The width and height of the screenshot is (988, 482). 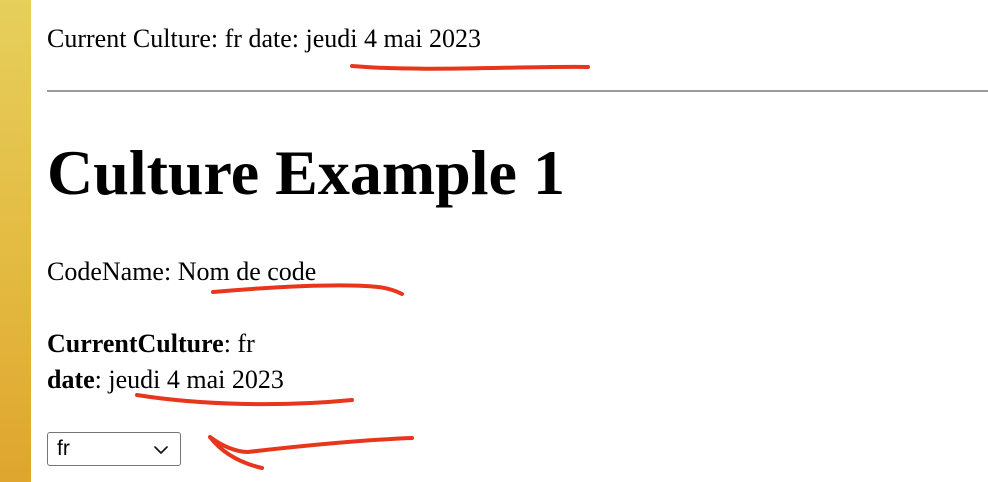 What do you see at coordinates (71, 379) in the screenshot?
I see `date-key: date` at bounding box center [71, 379].